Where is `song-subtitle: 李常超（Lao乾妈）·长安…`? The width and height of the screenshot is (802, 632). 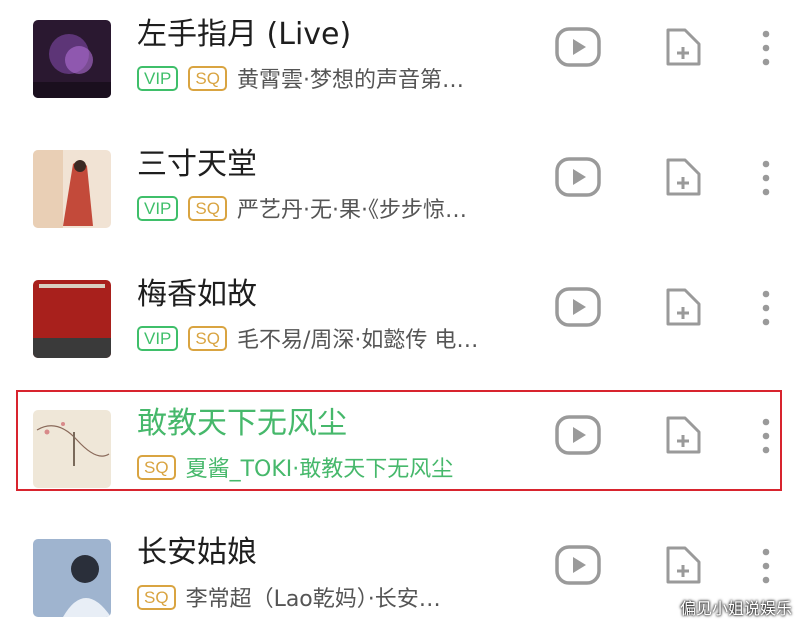
song-subtitle: 李常超（Lao乾妈）·长安… is located at coordinates (313, 599).